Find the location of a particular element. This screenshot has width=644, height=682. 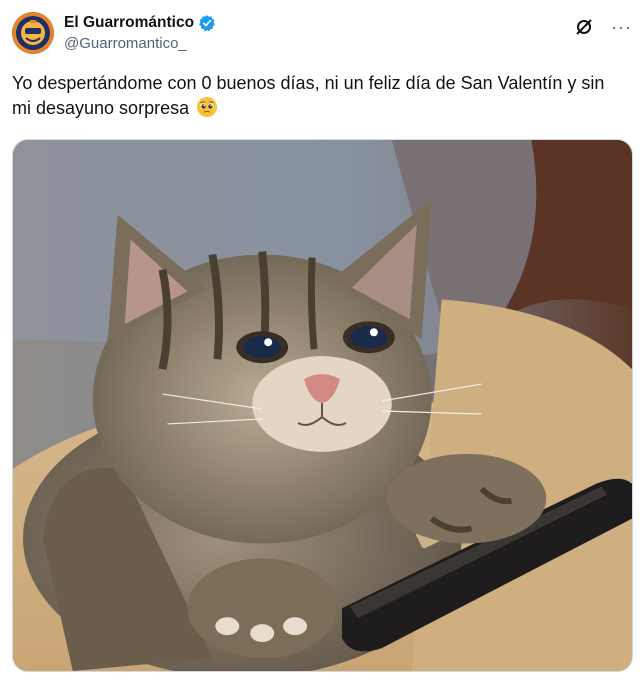

account-logo-icon is located at coordinates (33, 33).